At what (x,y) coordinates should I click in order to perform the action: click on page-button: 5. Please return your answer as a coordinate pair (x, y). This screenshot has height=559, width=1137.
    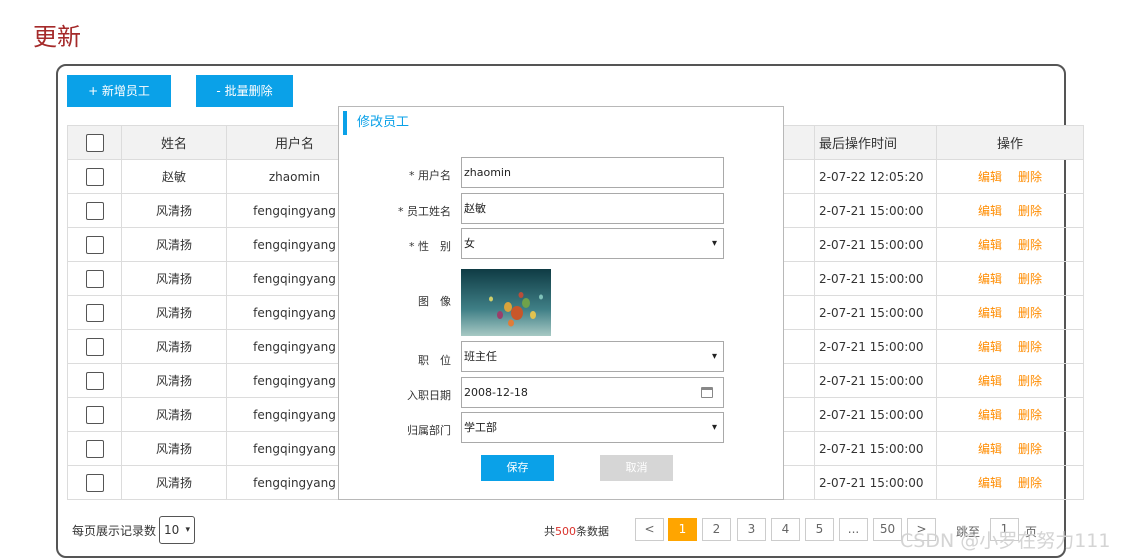
    Looking at the image, I should click on (819, 529).